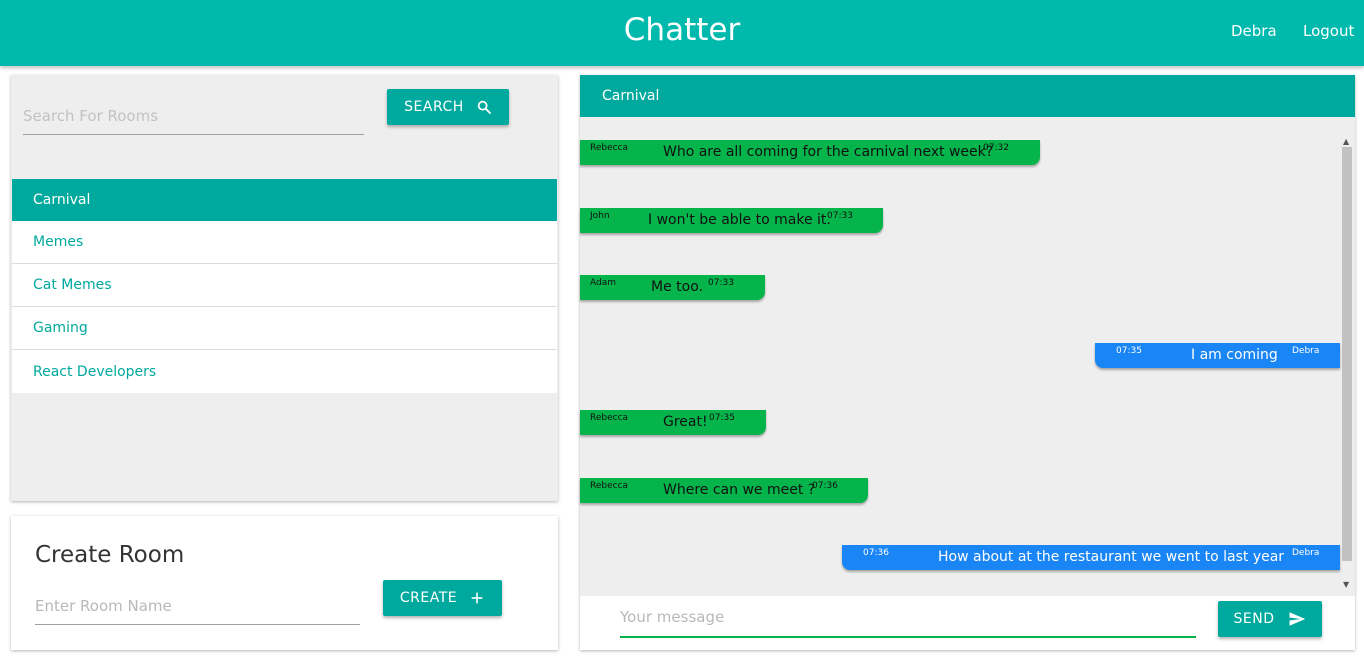  What do you see at coordinates (600, 216) in the screenshot?
I see `message-sender: John` at bounding box center [600, 216].